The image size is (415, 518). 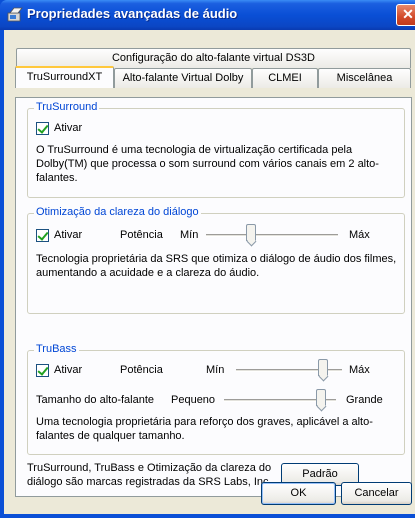 I want to click on tab-label: Miscelânea, so click(x=364, y=78).